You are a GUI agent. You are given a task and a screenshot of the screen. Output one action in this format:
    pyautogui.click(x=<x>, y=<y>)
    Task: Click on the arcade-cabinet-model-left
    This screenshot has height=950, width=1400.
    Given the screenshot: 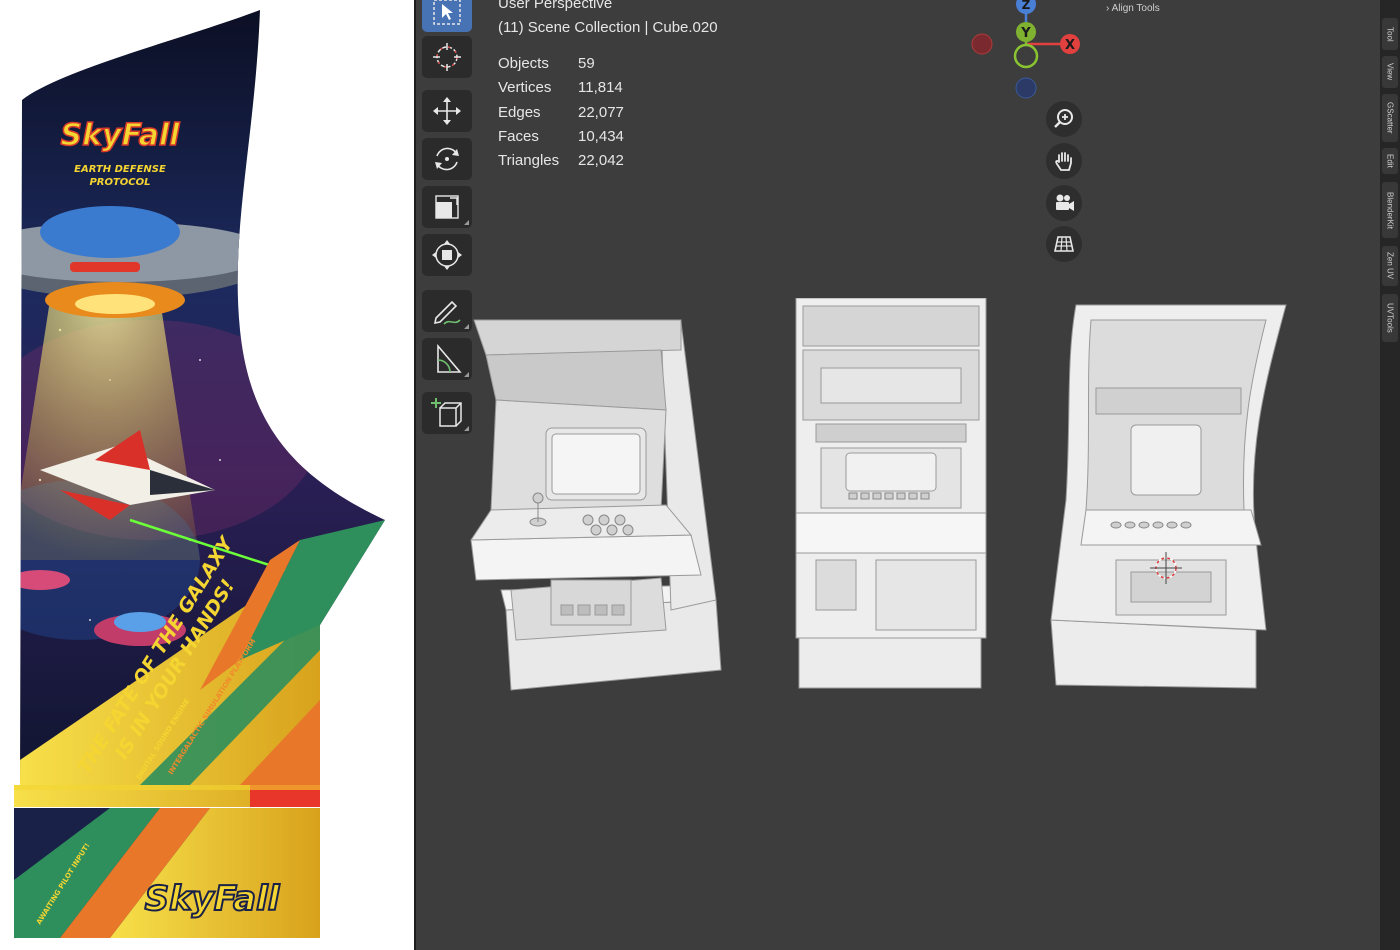 What is the action you would take?
    pyautogui.click(x=596, y=502)
    